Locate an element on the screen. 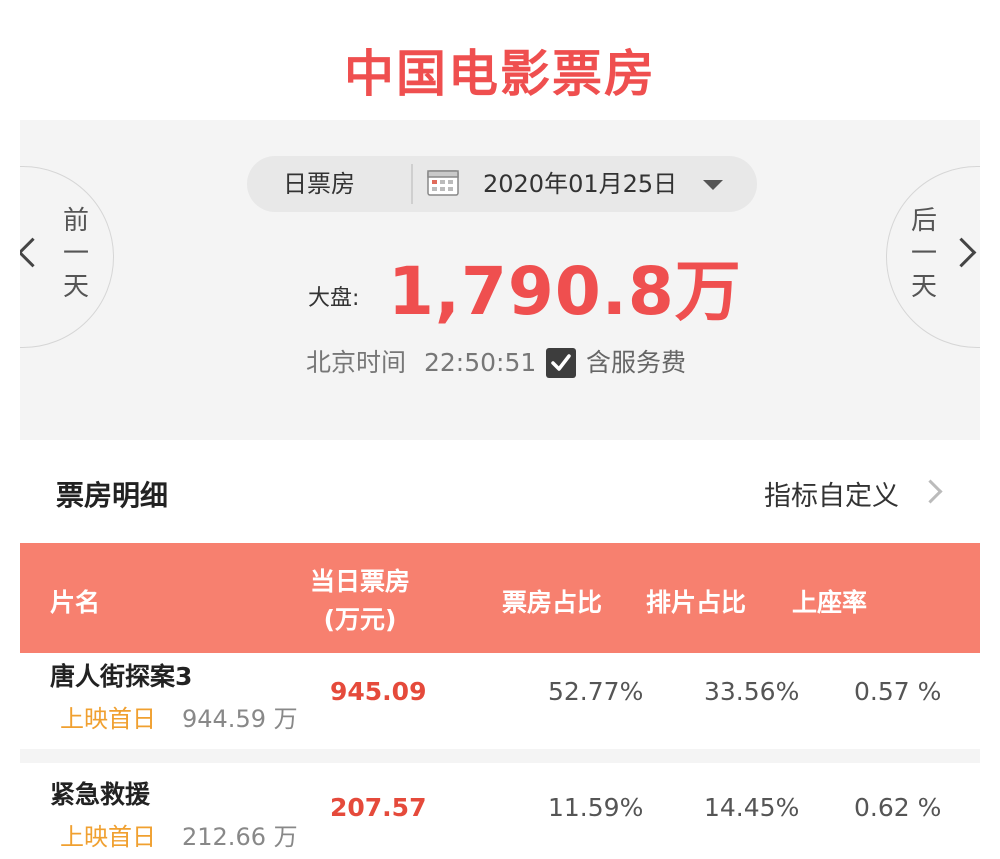  next-day-button: 后一天 is located at coordinates (933, 257).